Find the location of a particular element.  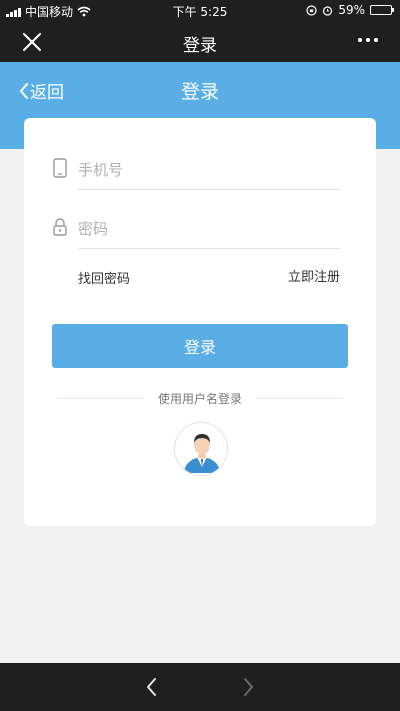

password-field is located at coordinates (196, 229).